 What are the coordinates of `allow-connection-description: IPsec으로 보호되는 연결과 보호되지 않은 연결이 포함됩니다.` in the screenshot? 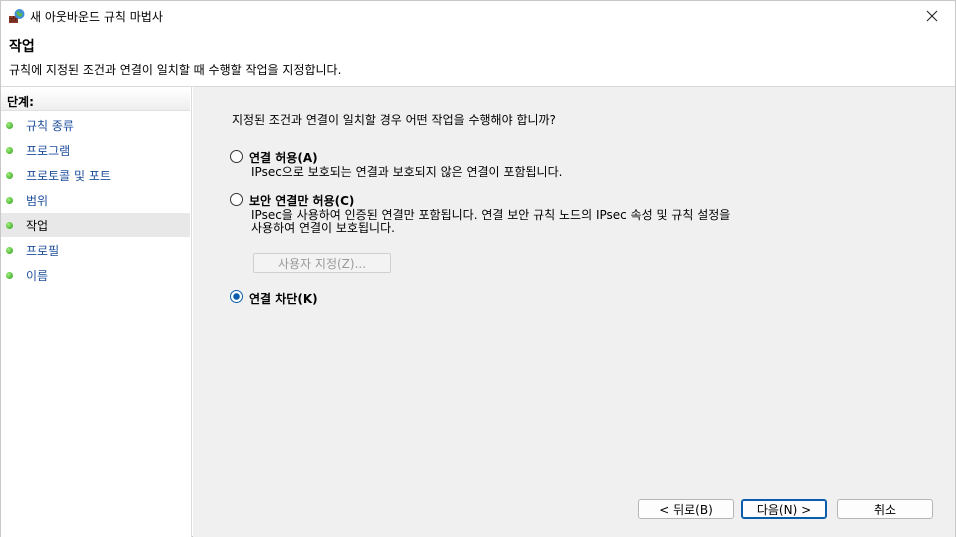 It's located at (407, 172).